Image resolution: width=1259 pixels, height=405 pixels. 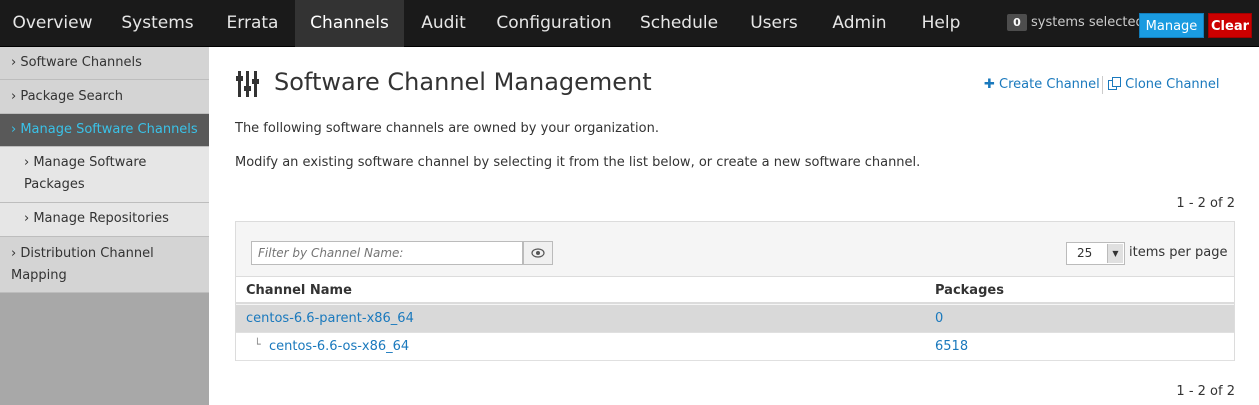 I want to click on items-per-page-value: 25, so click(x=1085, y=253).